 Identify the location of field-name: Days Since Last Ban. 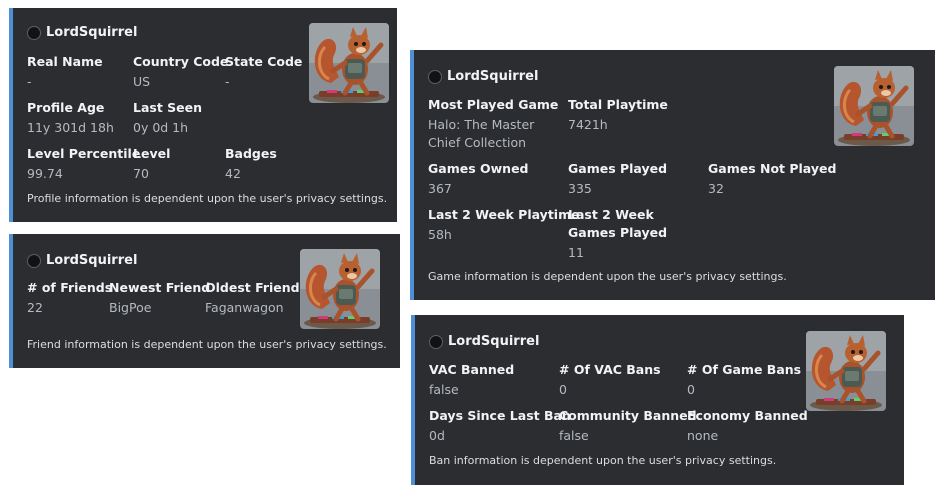
(500, 415).